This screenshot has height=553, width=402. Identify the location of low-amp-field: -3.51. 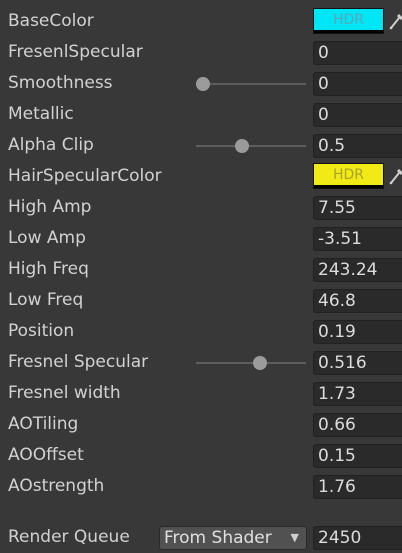
(357, 239).